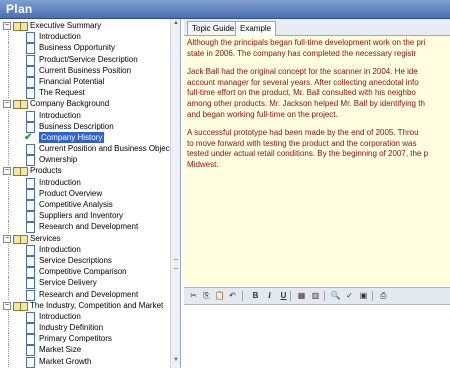 The image size is (450, 368). Describe the element at coordinates (85, 339) in the screenshot. I see `tree-item: Primary Competitors` at that location.